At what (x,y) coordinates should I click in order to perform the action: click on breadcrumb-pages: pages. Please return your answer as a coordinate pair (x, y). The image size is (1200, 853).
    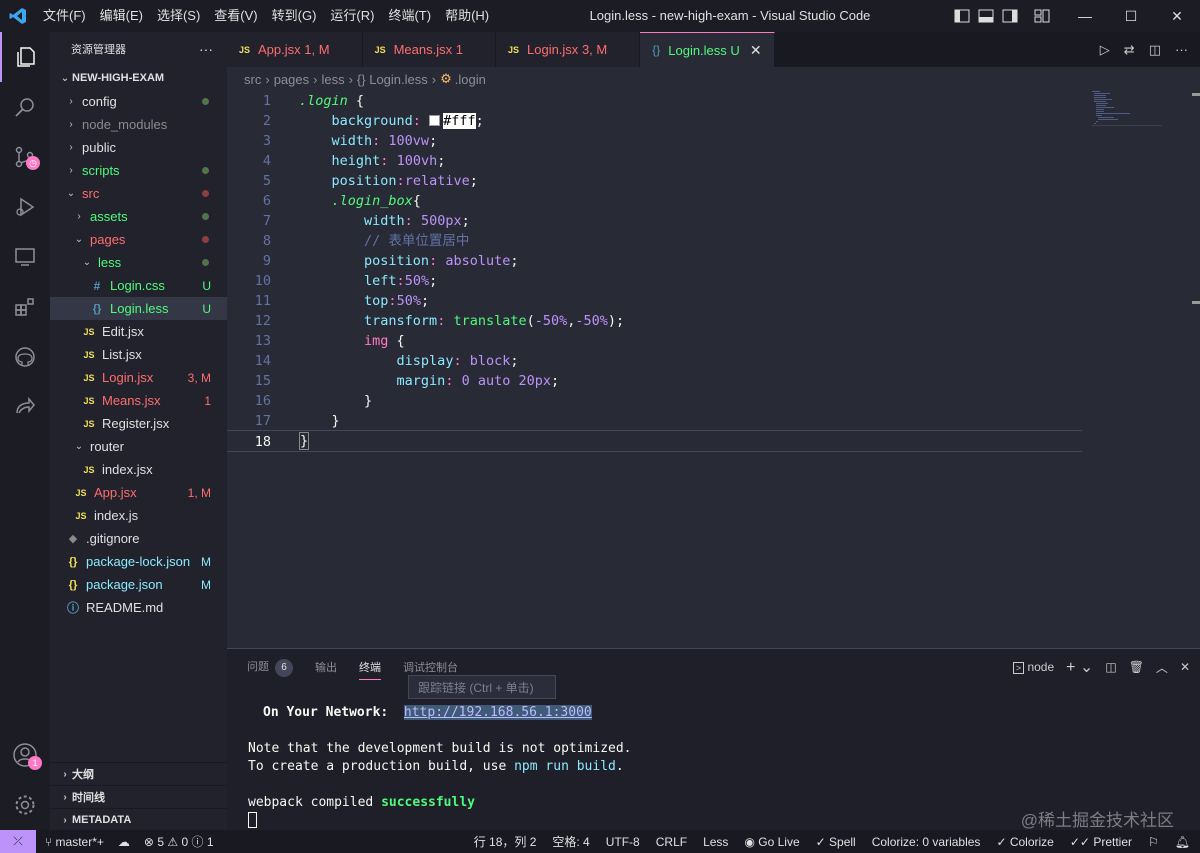
    Looking at the image, I should click on (291, 79).